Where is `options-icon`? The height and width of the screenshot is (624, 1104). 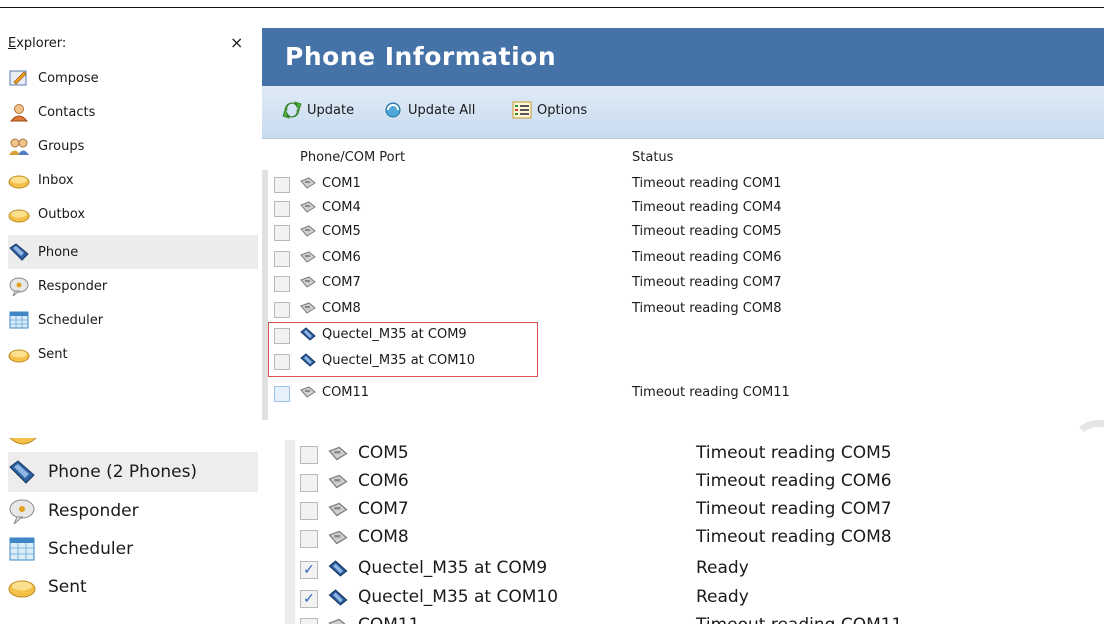 options-icon is located at coordinates (522, 110).